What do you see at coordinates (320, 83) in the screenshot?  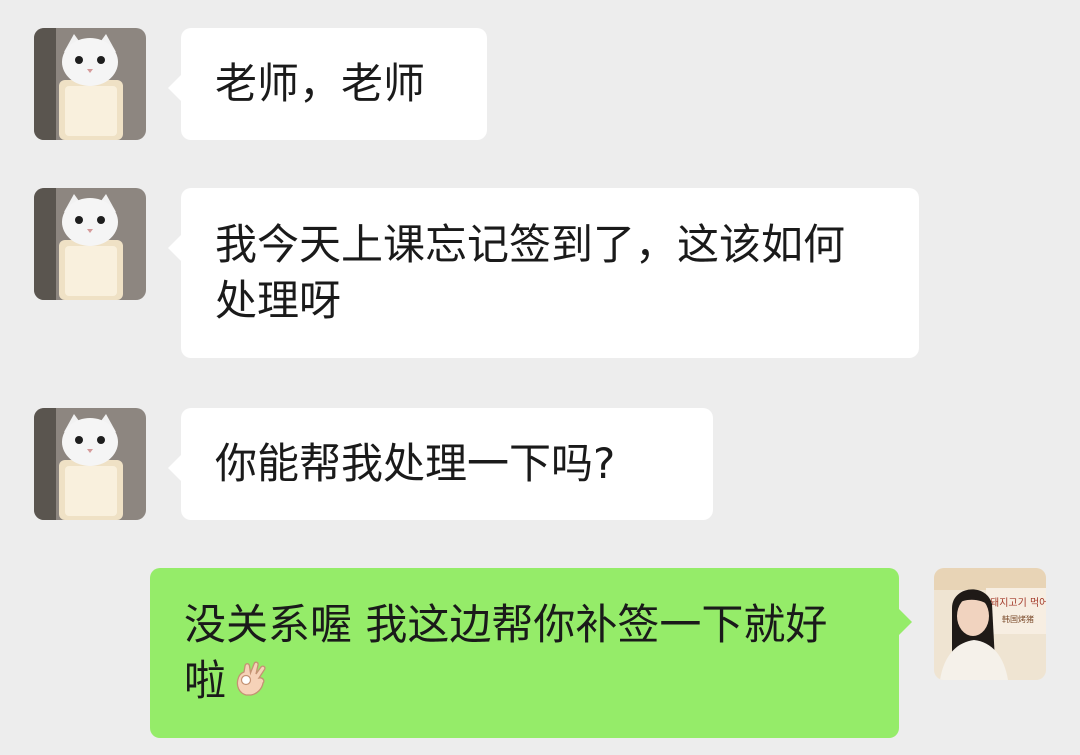 I see `message-text: 老师，老师` at bounding box center [320, 83].